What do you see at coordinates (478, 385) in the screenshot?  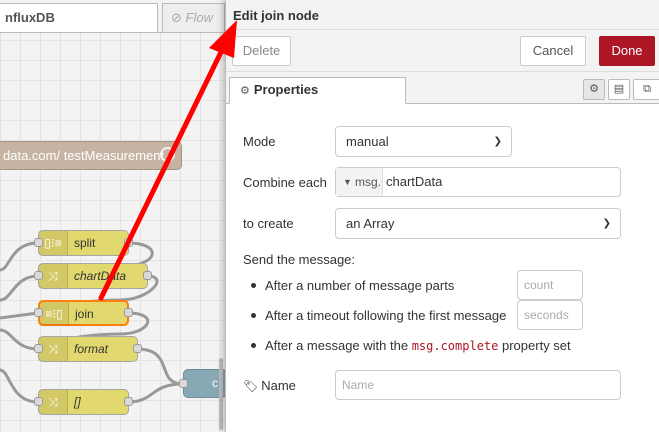 I see `name-input: Name` at bounding box center [478, 385].